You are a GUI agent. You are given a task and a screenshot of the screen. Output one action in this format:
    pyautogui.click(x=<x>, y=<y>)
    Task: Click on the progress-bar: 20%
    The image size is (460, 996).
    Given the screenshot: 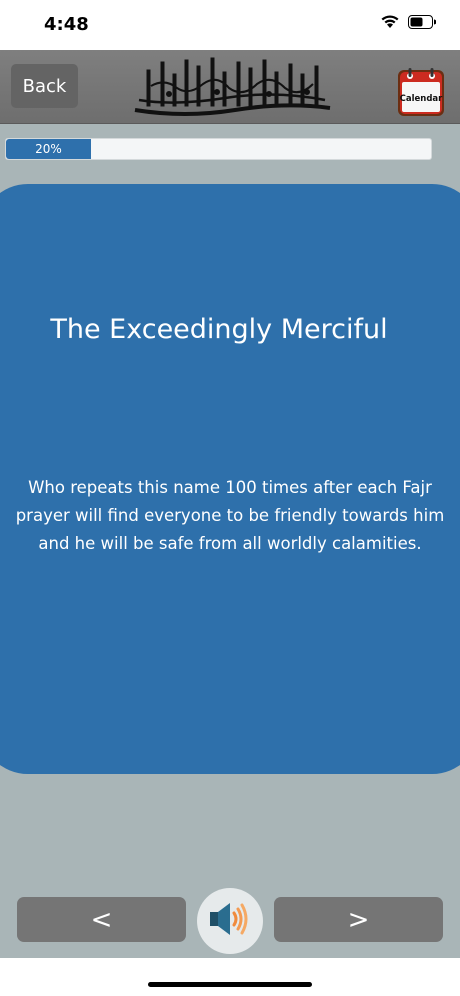 What is the action you would take?
    pyautogui.click(x=218, y=149)
    